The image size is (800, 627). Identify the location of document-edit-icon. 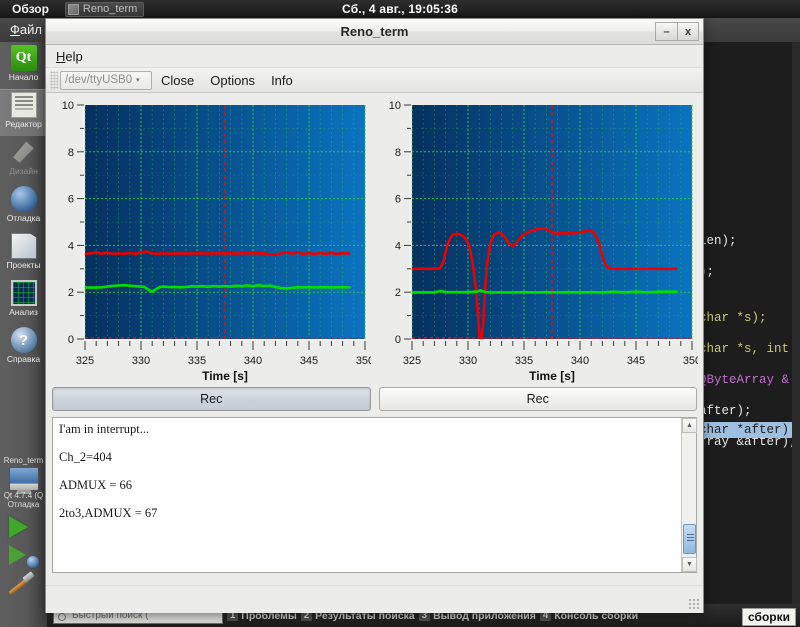
(23, 105).